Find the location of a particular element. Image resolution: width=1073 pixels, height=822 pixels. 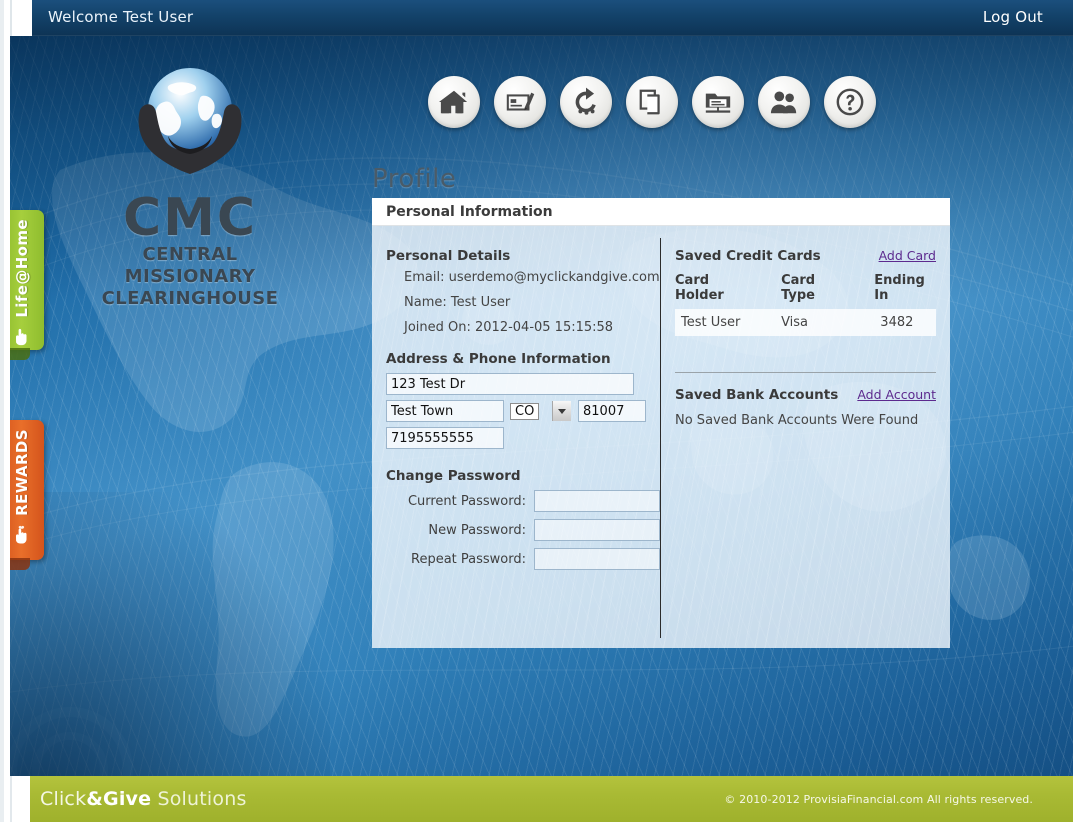

window-left-chrome-inner is located at coordinates (2, 411).